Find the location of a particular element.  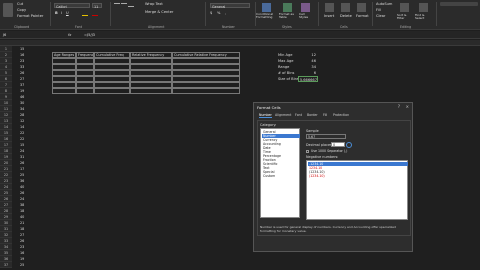

format-icon is located at coordinates (361, 7).